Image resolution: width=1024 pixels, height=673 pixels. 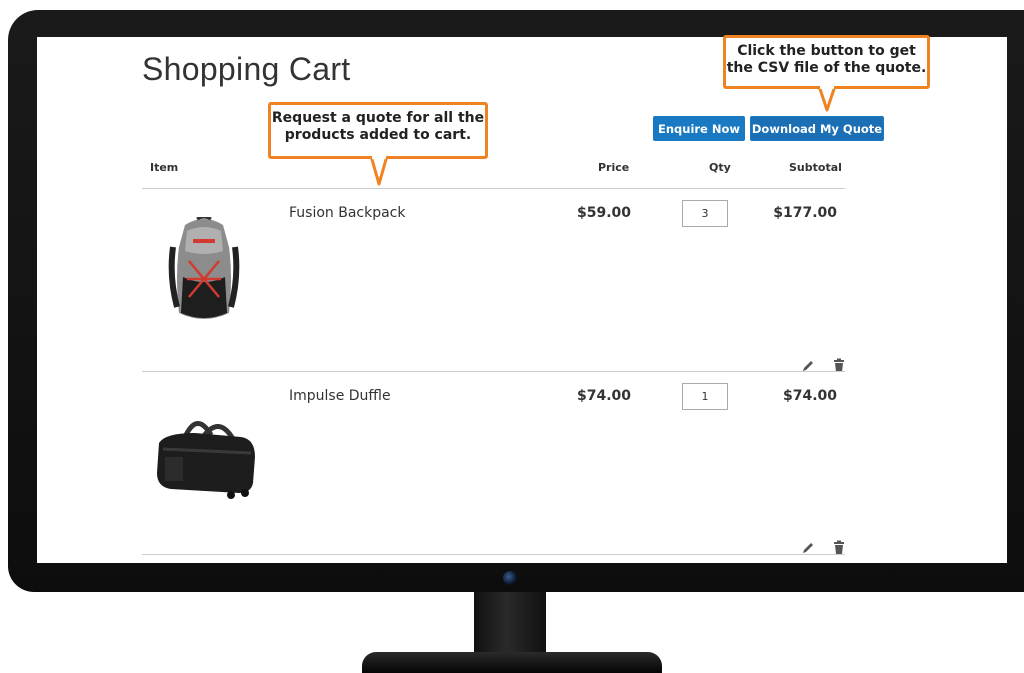 What do you see at coordinates (512, 662) in the screenshot?
I see `monitor-stand-base` at bounding box center [512, 662].